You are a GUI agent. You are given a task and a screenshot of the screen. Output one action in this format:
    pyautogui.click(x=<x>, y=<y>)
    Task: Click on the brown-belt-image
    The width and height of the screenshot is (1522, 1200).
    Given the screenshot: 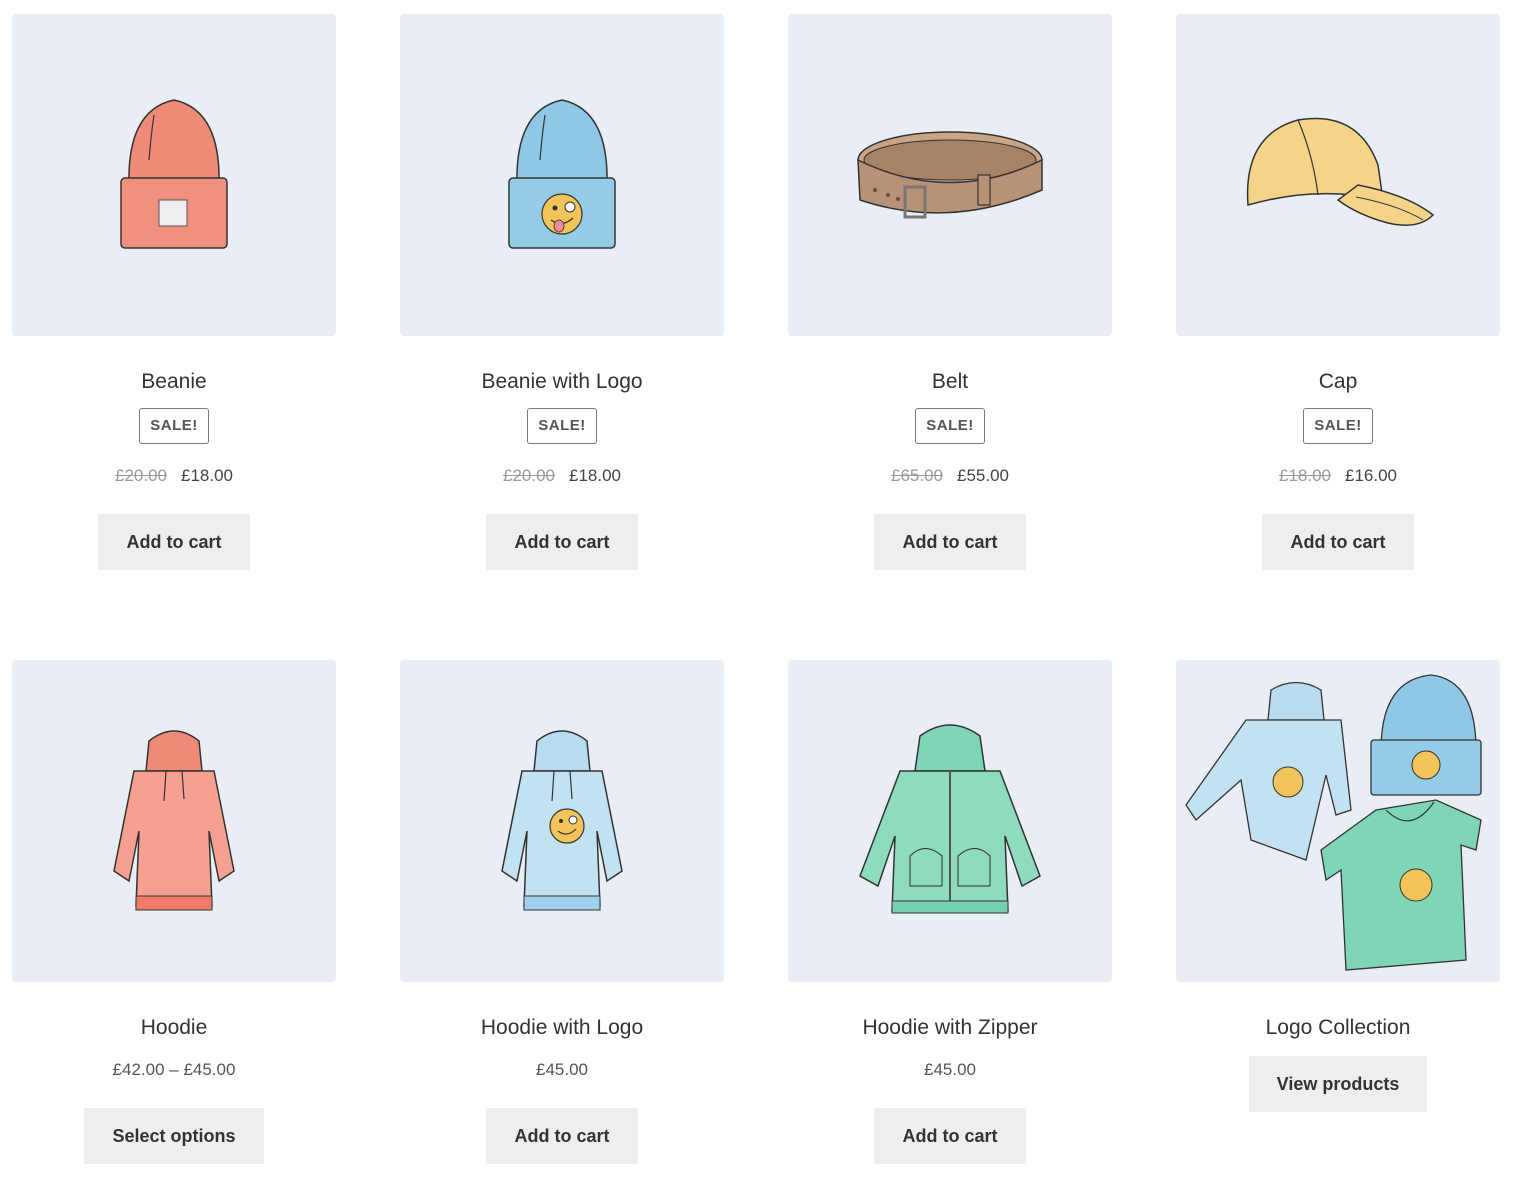 What is the action you would take?
    pyautogui.click(x=950, y=175)
    